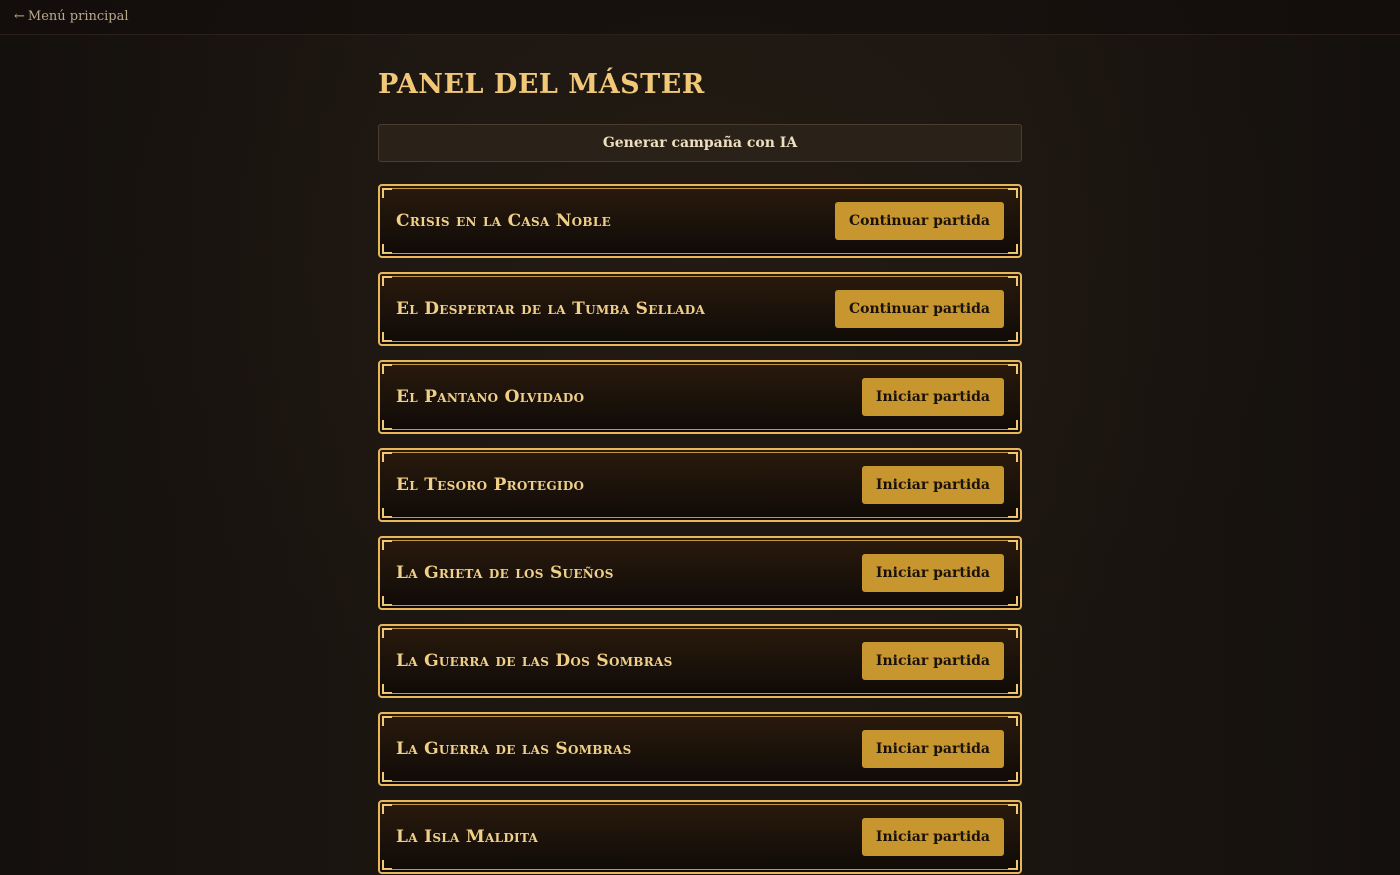  What do you see at coordinates (700, 837) in the screenshot?
I see `campaign-card: La Isla Maldita Iniciar partida` at bounding box center [700, 837].